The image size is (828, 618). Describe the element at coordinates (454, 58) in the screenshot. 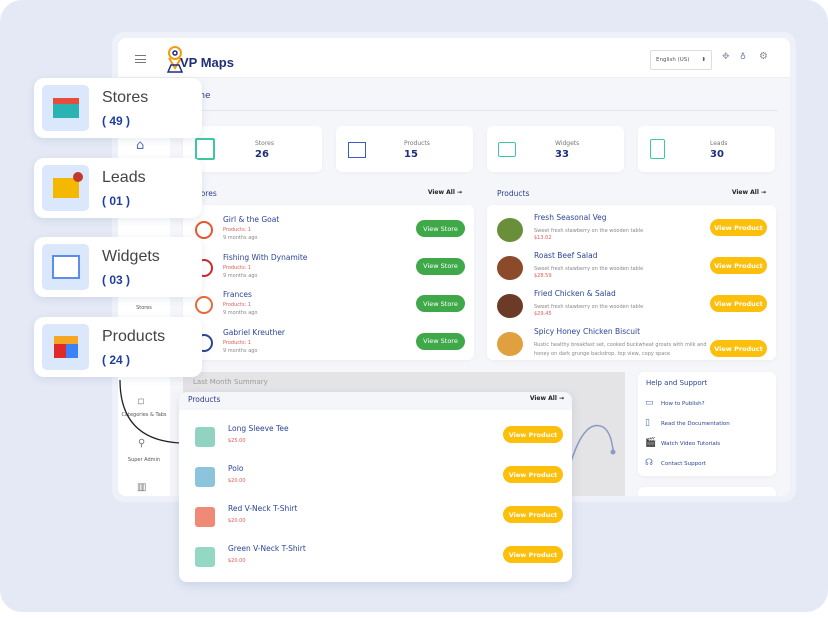

I see `top-header: VP Maps English (US) ⬍ ✥ ♁ ⚙` at that location.